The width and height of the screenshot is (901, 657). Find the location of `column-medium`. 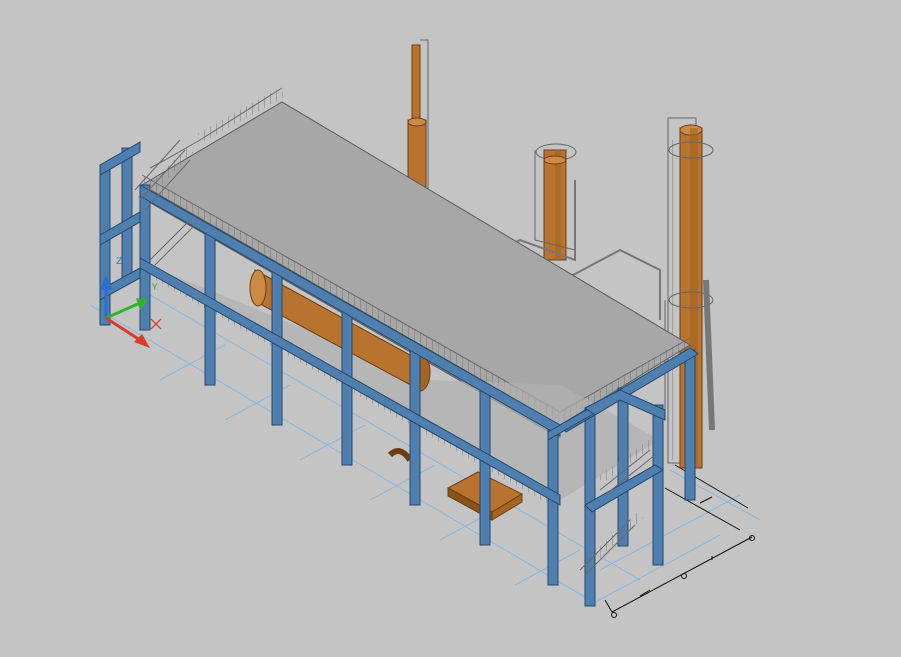

column-medium is located at coordinates (555, 202).